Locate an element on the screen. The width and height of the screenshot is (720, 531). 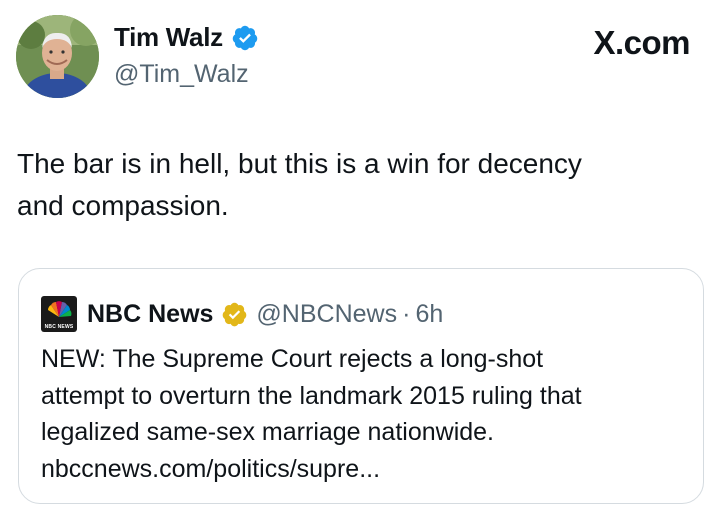
avatar-photo is located at coordinates (57, 56).